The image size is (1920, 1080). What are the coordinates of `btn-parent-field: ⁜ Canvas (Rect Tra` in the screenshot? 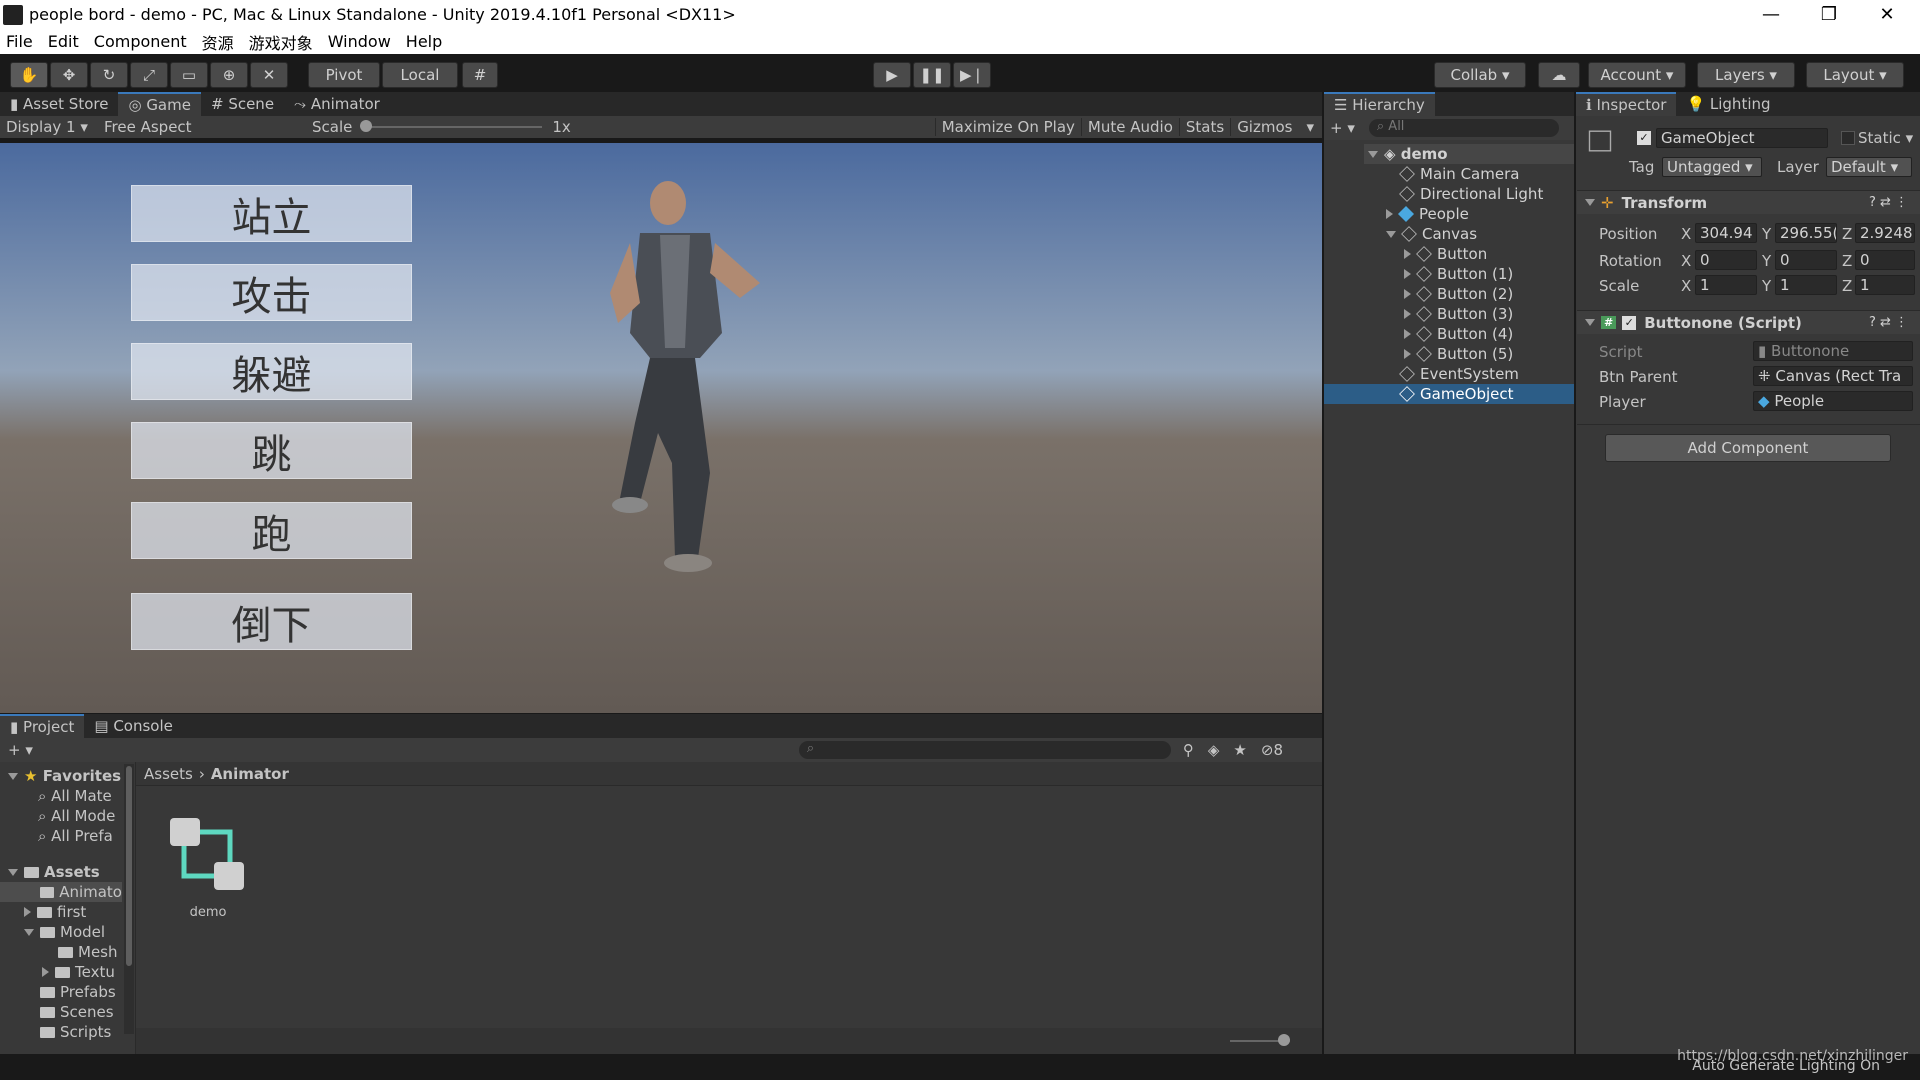 It's located at (1833, 376).